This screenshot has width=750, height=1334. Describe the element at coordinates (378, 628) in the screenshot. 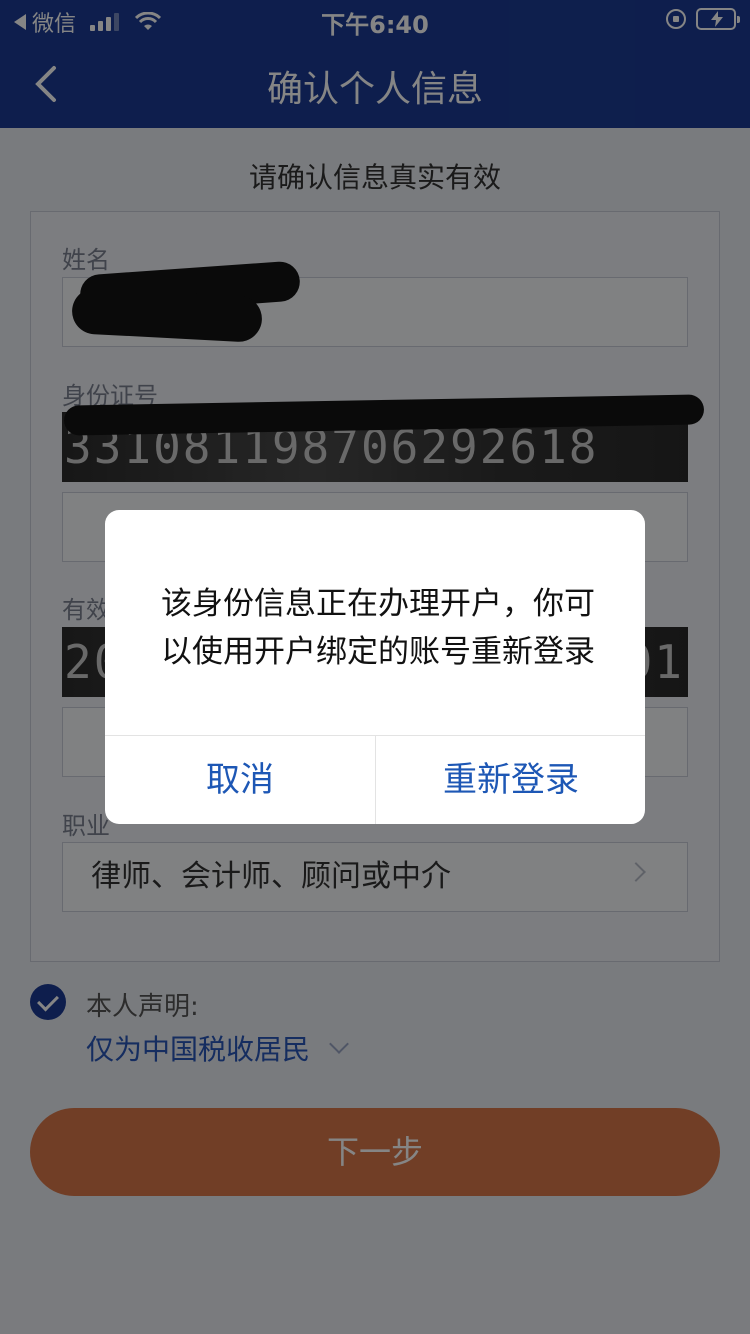

I see `dialog-message: 该身份信息正在办理开户，你可以使用开户绑定的账号重新登录` at that location.